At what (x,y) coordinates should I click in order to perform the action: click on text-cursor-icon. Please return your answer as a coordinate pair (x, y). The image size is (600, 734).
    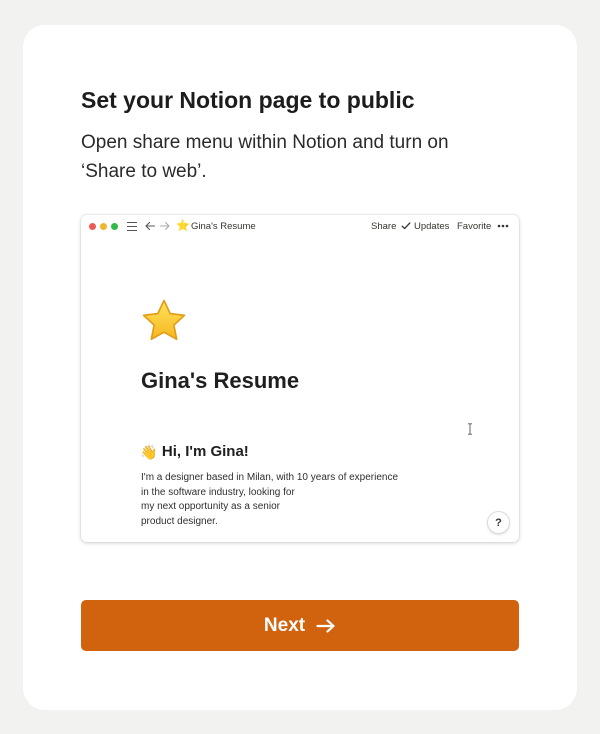
    Looking at the image, I should click on (470, 429).